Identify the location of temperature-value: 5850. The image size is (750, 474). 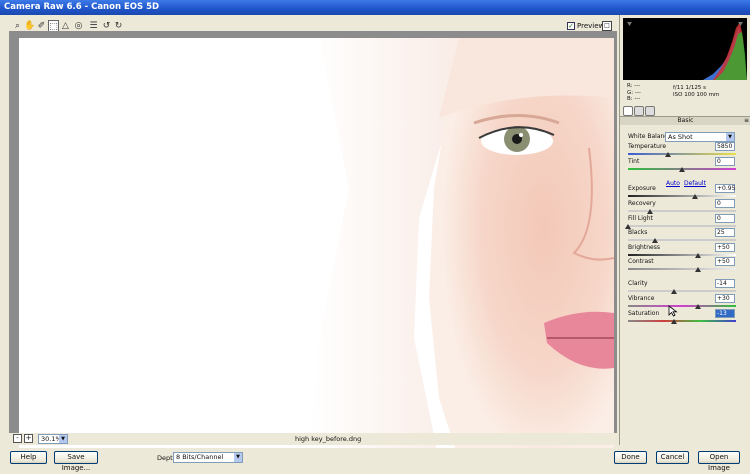
(725, 146).